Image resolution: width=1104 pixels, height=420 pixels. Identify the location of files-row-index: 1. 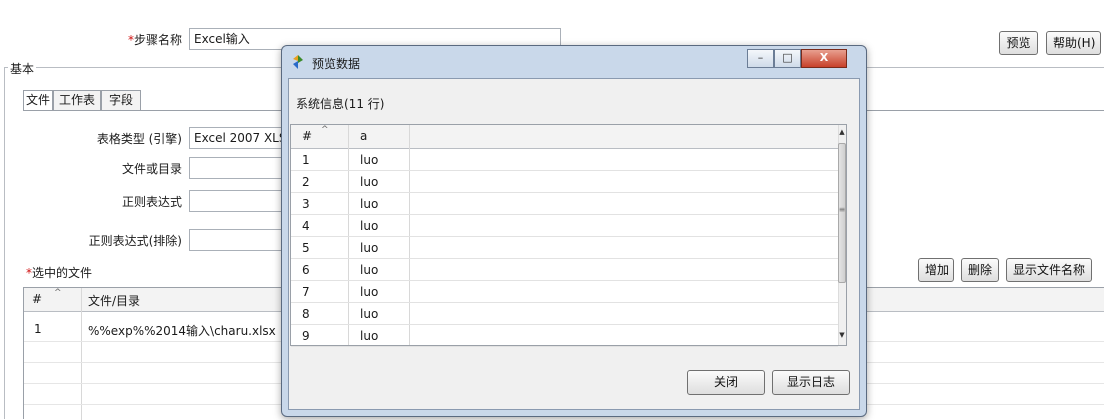
(38, 329).